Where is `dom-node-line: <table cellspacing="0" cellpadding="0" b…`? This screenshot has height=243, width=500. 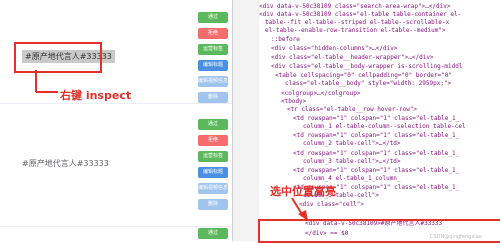 dom-node-line: <table cellspacing="0" cellpadding="0" b… is located at coordinates (363, 76).